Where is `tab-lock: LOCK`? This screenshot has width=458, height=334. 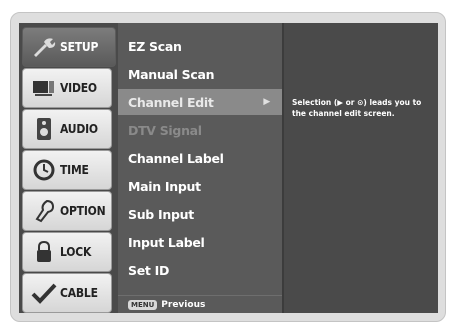 tab-lock: LOCK is located at coordinates (67, 252).